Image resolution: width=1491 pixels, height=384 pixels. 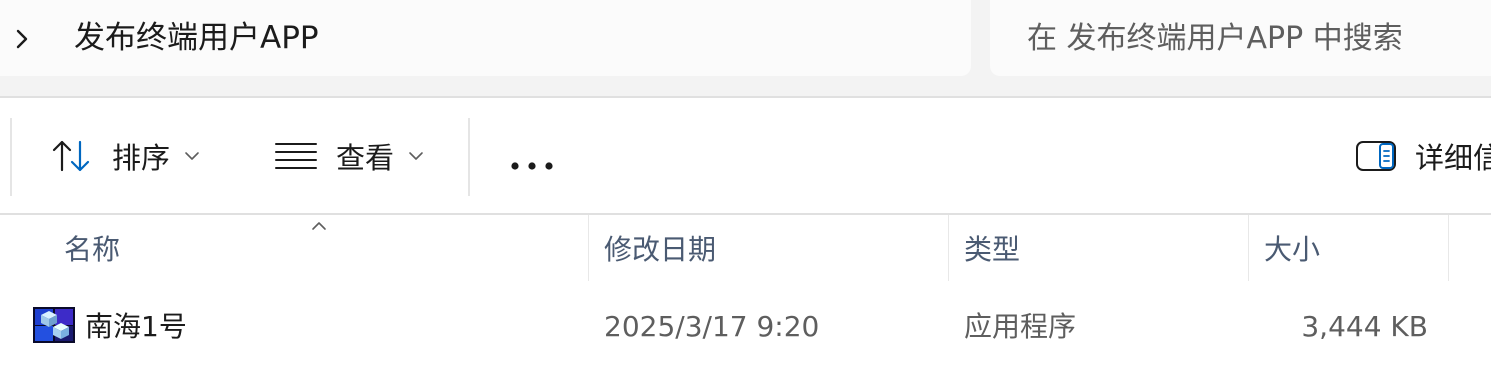 What do you see at coordinates (1020, 326) in the screenshot?
I see `file-type: 应用程序` at bounding box center [1020, 326].